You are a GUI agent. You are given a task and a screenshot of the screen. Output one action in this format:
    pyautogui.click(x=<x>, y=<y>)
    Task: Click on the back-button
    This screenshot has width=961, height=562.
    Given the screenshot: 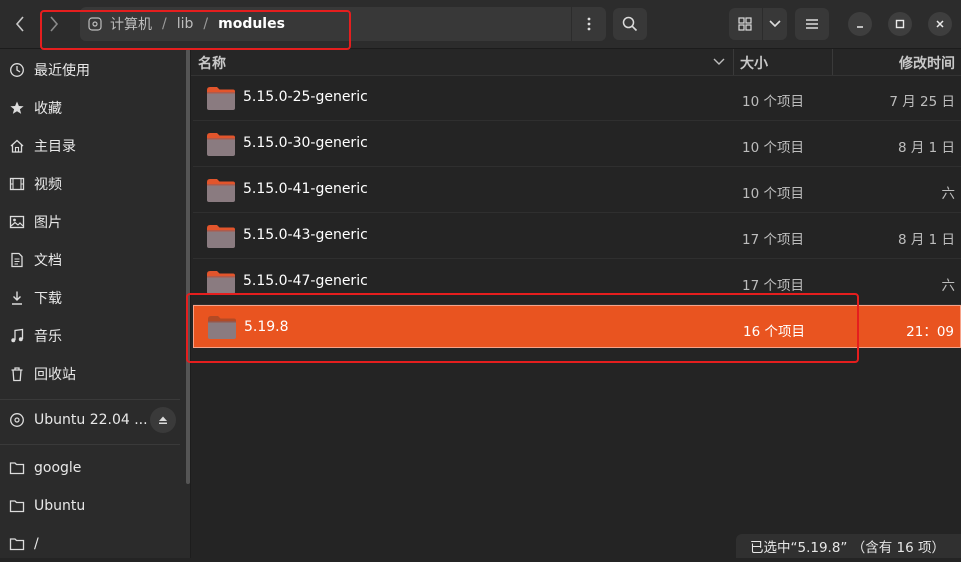 What is the action you would take?
    pyautogui.click(x=20, y=24)
    